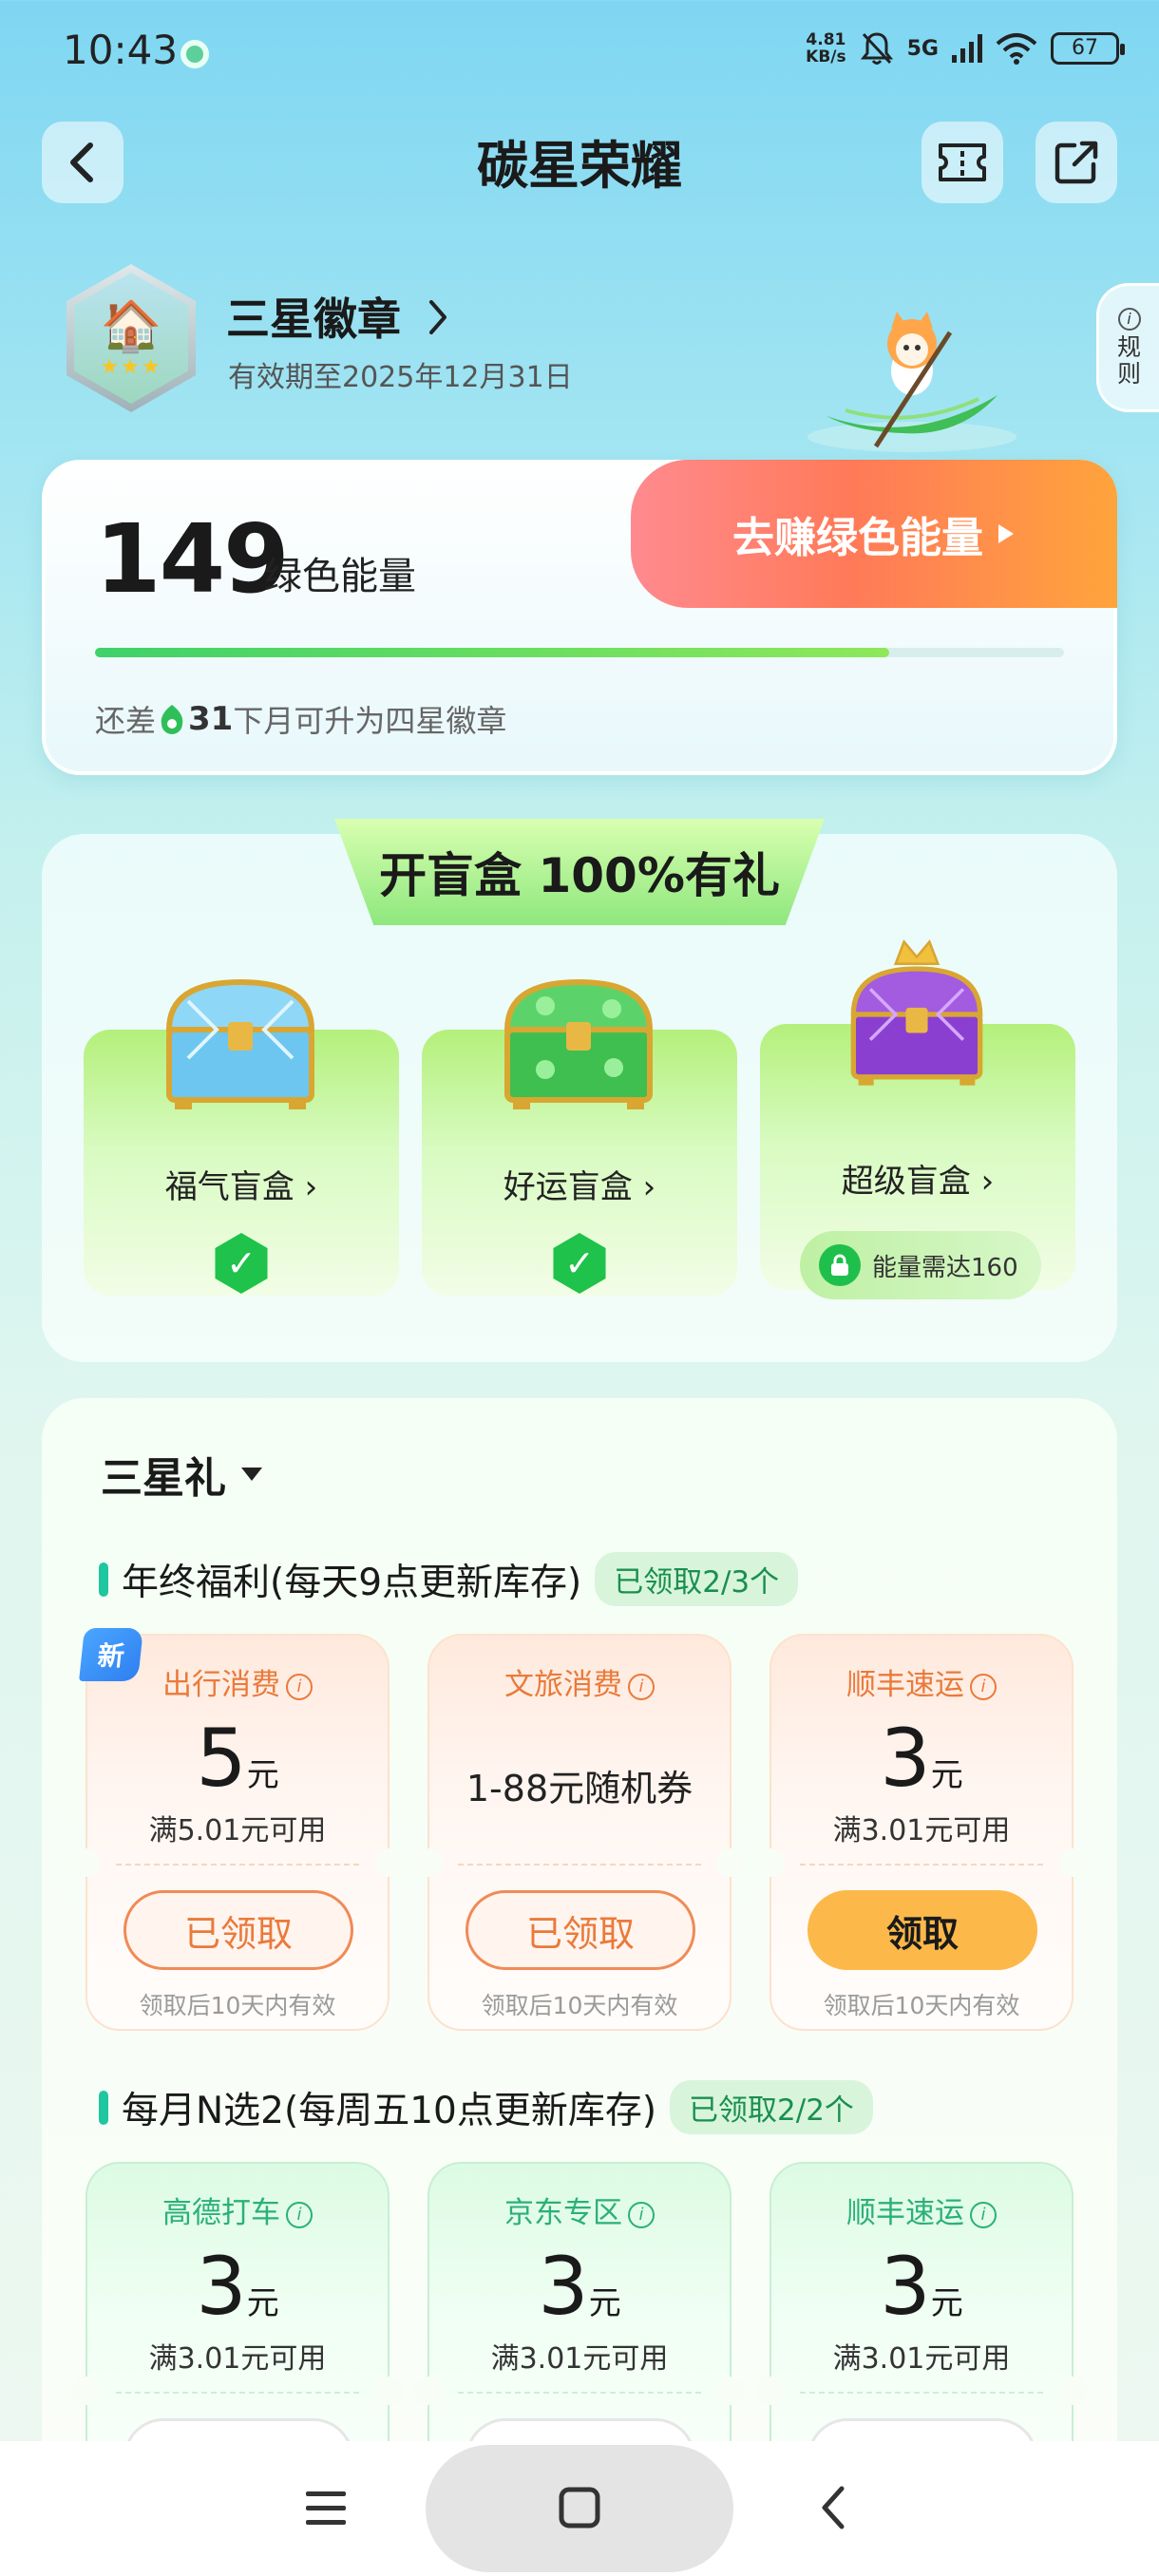 The width and height of the screenshot is (1159, 2576). What do you see at coordinates (962, 162) in the screenshot?
I see `ticket-button` at bounding box center [962, 162].